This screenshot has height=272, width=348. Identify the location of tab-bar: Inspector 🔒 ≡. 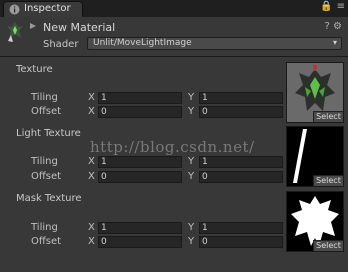
(174, 8).